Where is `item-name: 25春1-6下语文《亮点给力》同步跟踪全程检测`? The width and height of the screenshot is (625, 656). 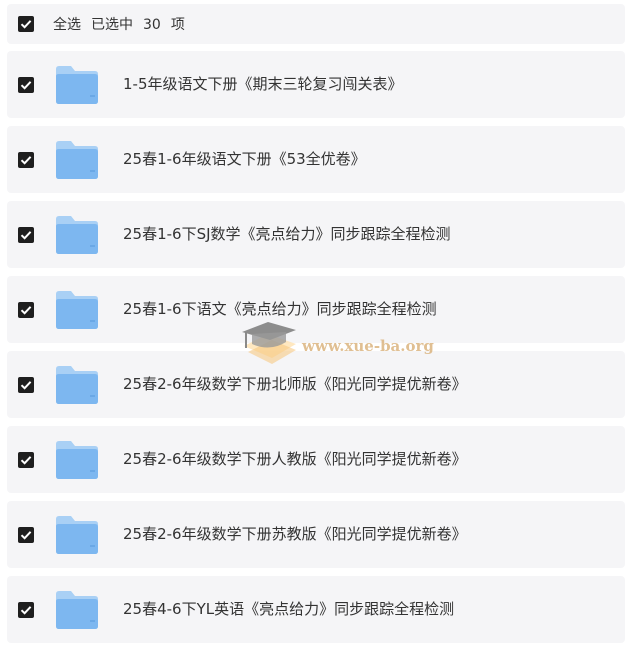 item-name: 25春1-6下语文《亮点给力》同步跟踪全程检测 is located at coordinates (280, 309).